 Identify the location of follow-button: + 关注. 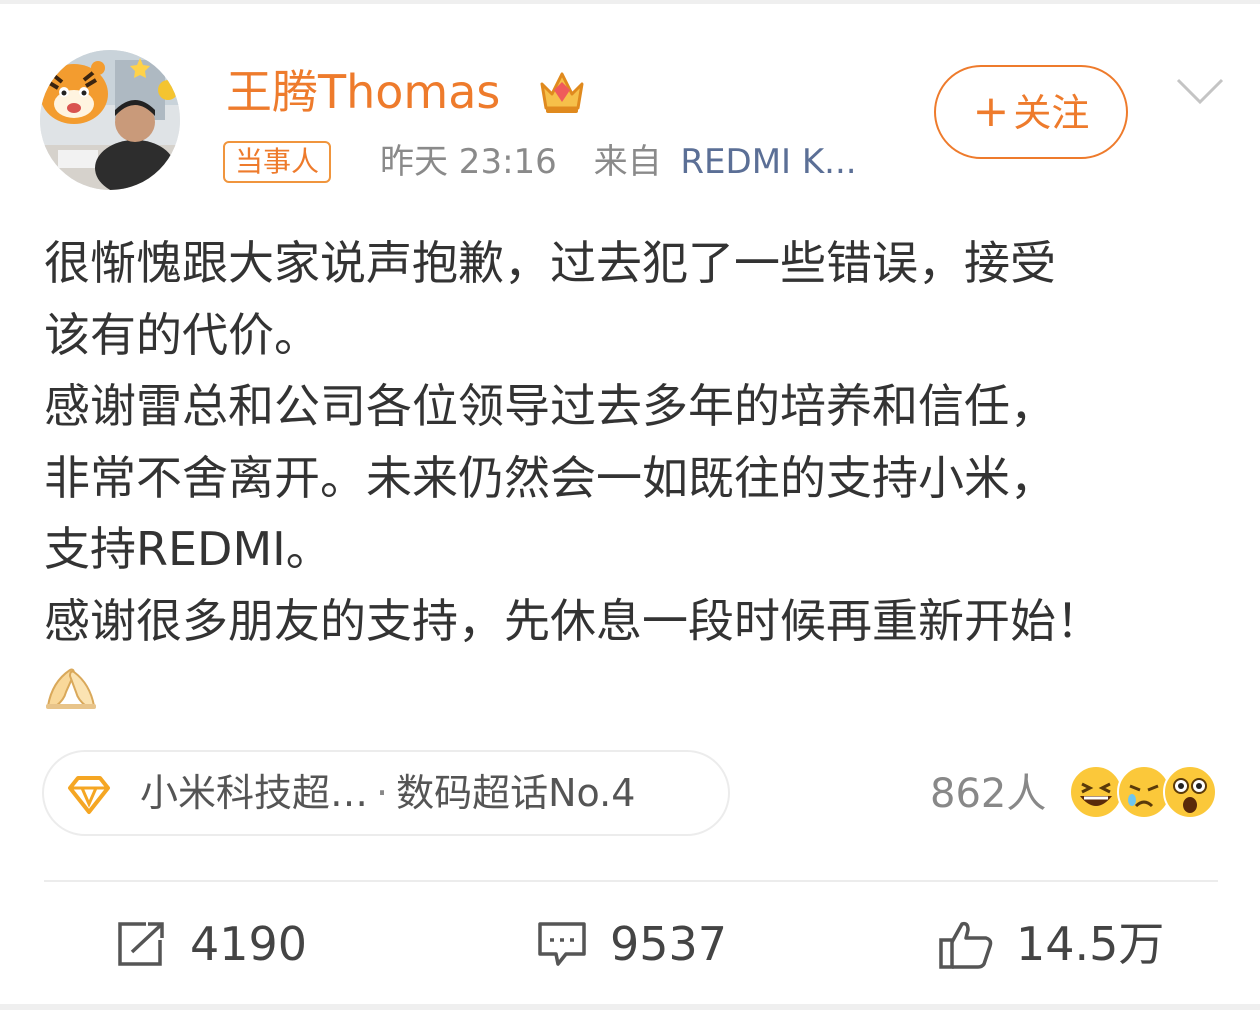
(1031, 112).